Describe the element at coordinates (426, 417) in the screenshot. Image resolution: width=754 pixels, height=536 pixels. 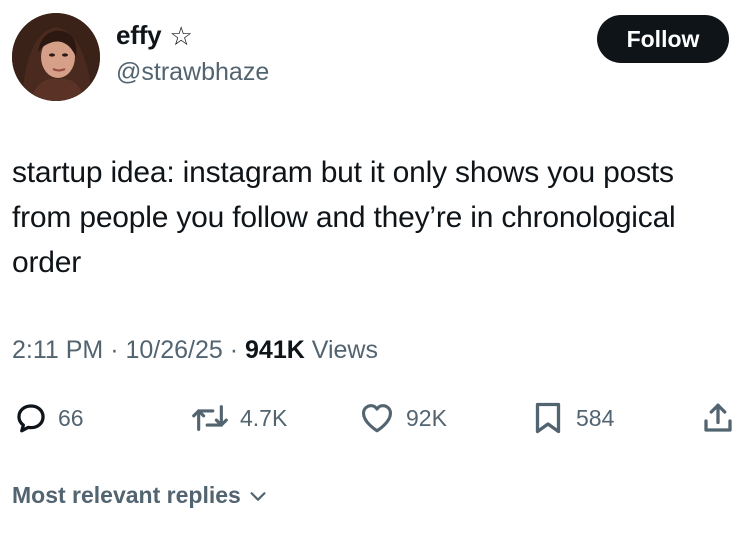
I see `like-count: 92K` at that location.